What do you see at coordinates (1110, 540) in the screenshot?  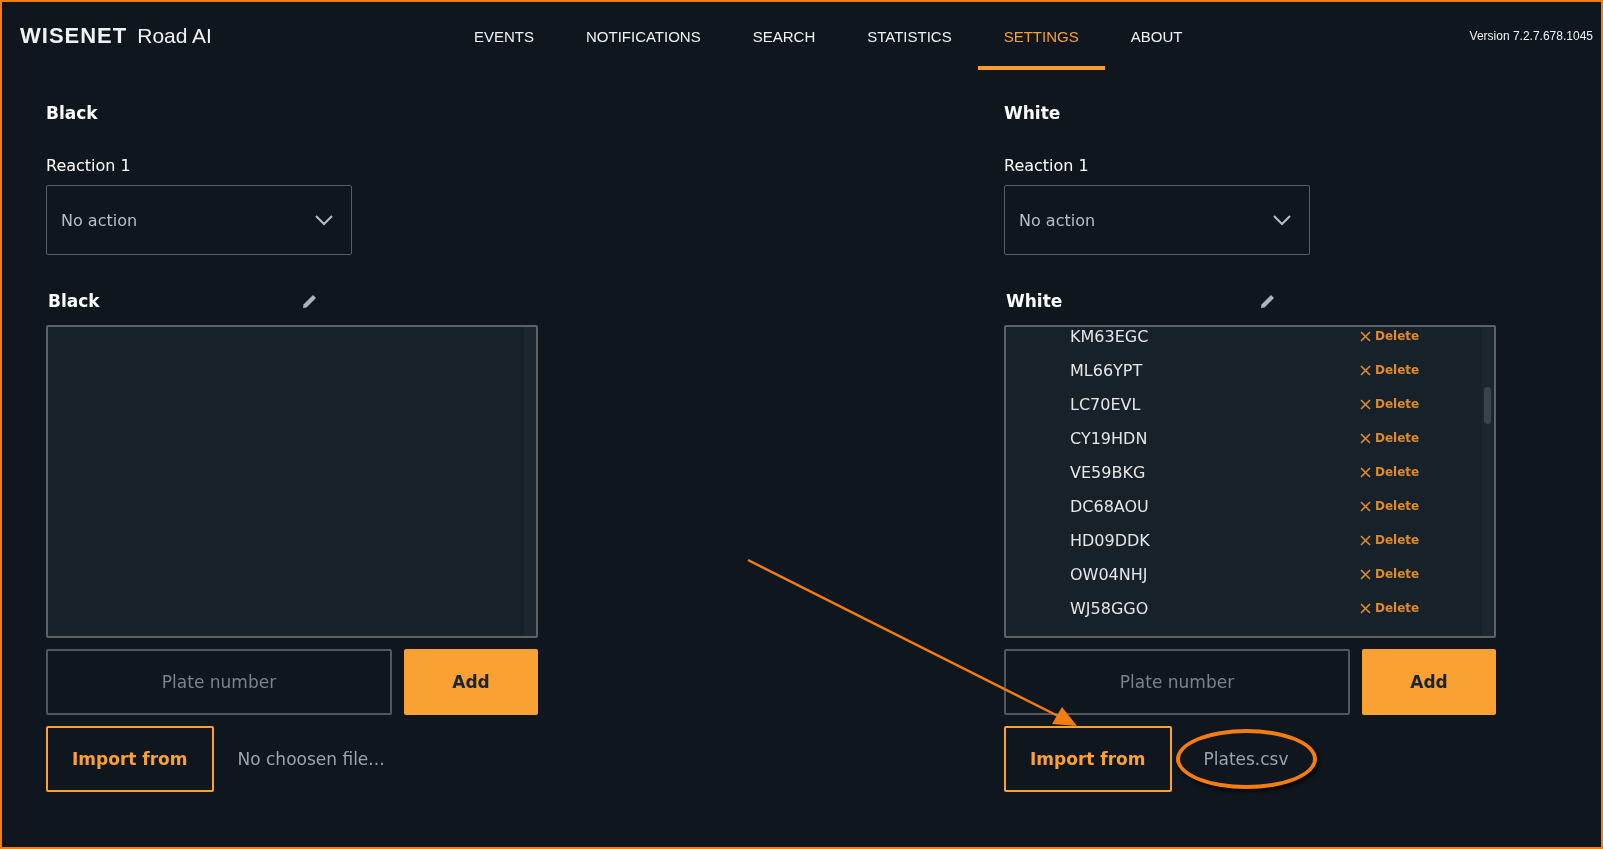 I see `plate-number: HD09DDK` at bounding box center [1110, 540].